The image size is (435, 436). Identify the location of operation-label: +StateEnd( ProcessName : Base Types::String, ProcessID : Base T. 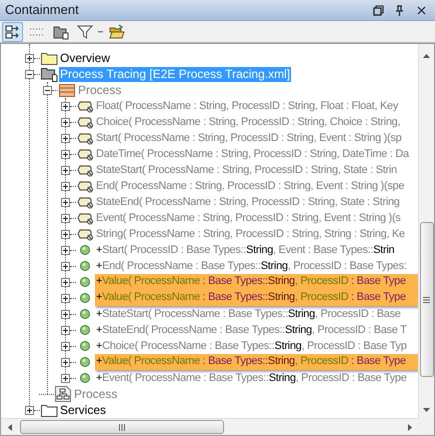
(251, 330).